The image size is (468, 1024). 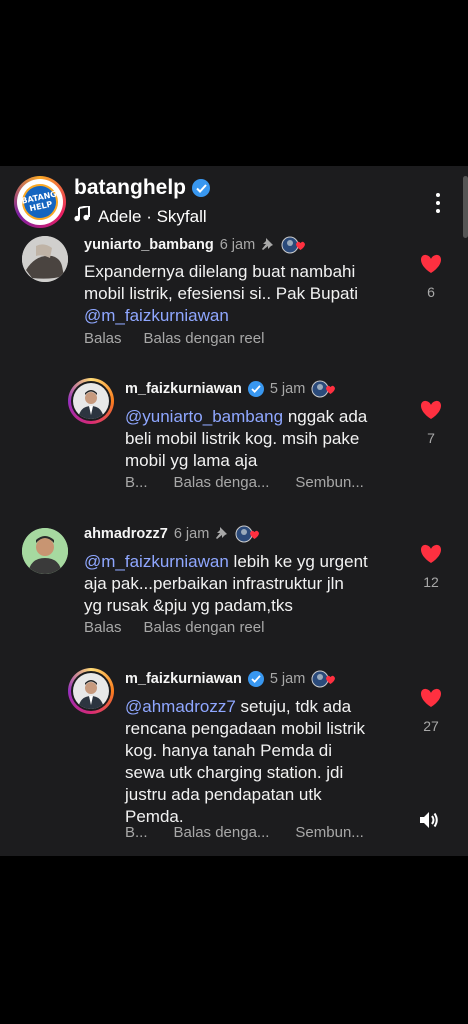 What do you see at coordinates (82, 215) in the screenshot?
I see `music-note-icon` at bounding box center [82, 215].